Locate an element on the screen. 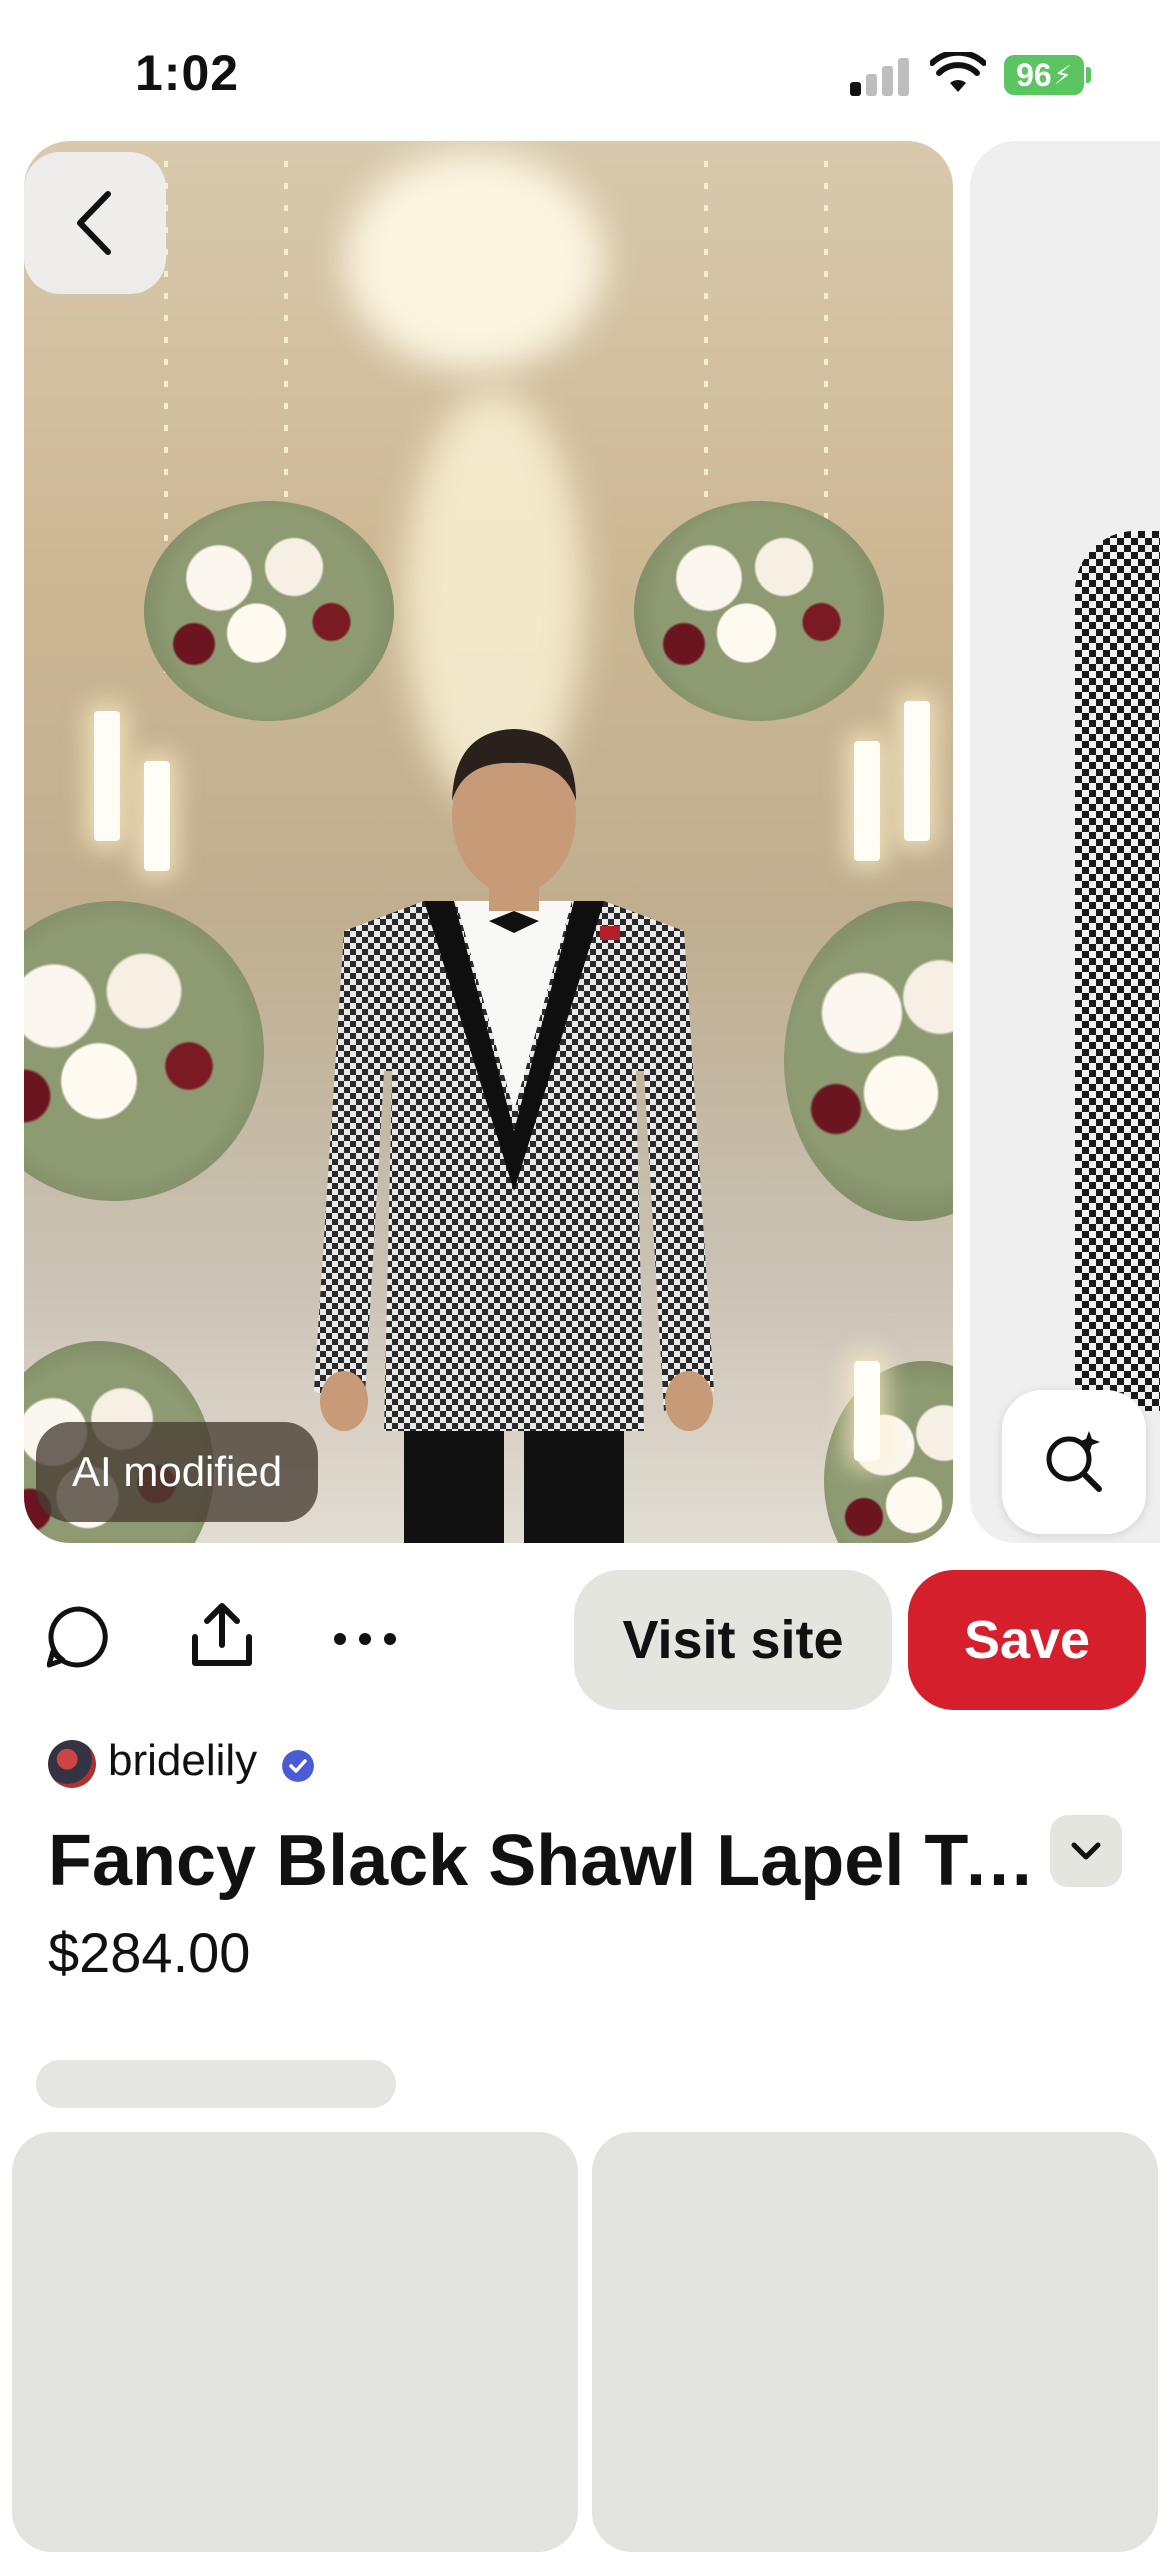 The image size is (1170, 2552). more-options-button is located at coordinates (365, 1639).